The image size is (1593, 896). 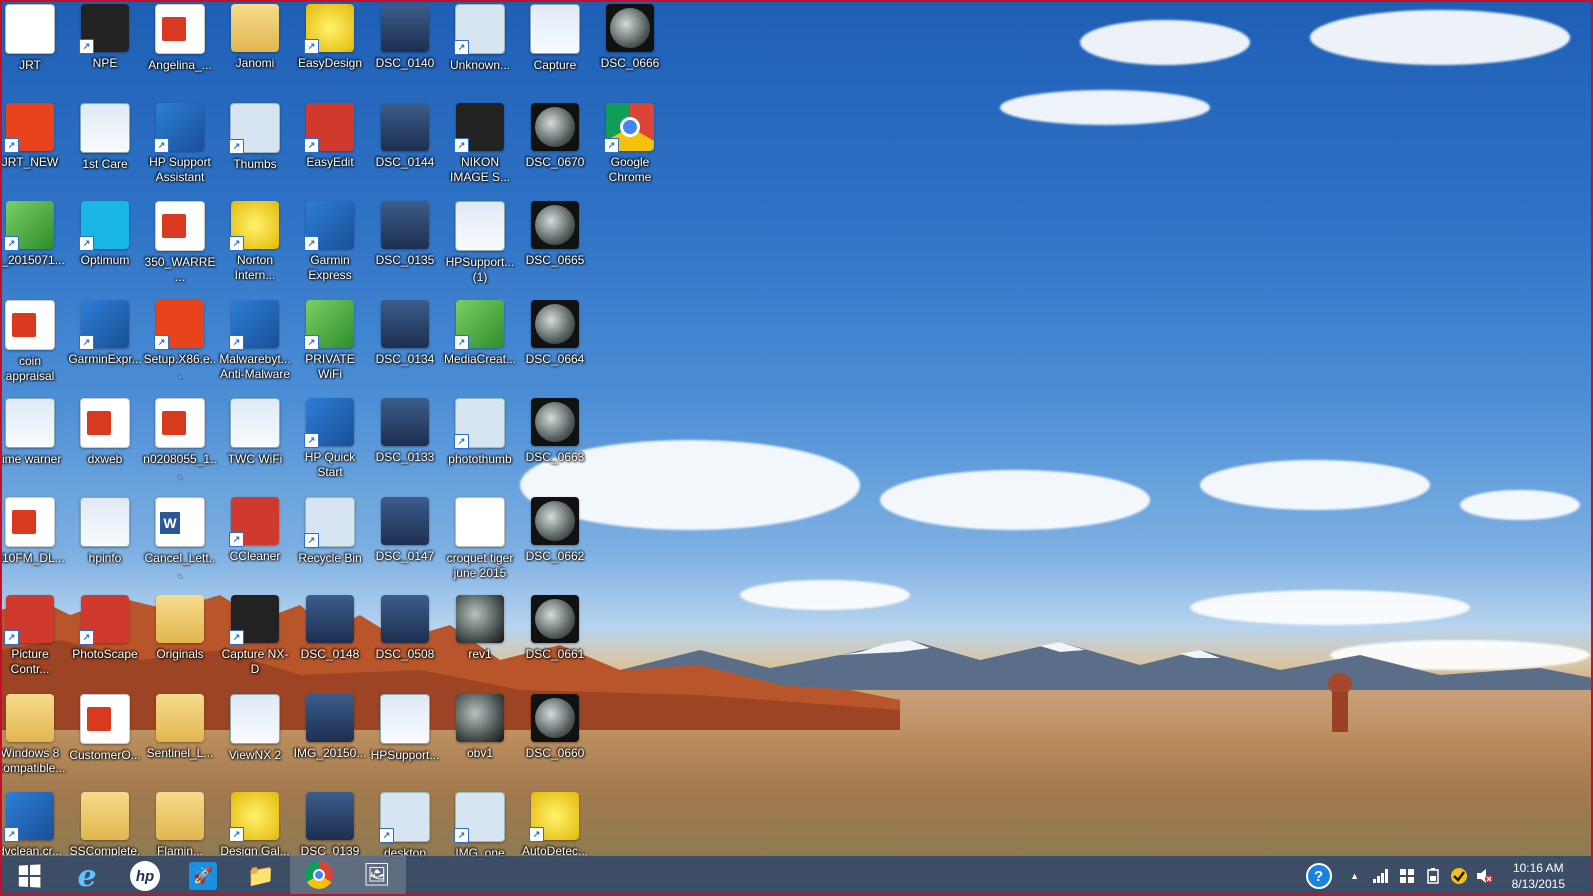 What do you see at coordinates (405, 149) in the screenshot?
I see `desktop-icon: DSC_0144` at bounding box center [405, 149].